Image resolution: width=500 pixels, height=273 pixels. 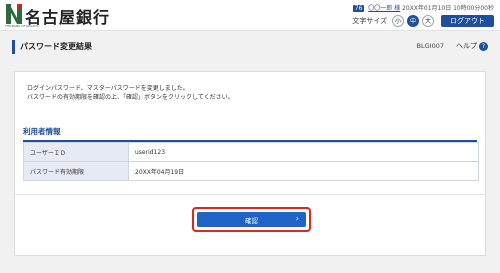 I want to click on section-divider, so click(x=250, y=194).